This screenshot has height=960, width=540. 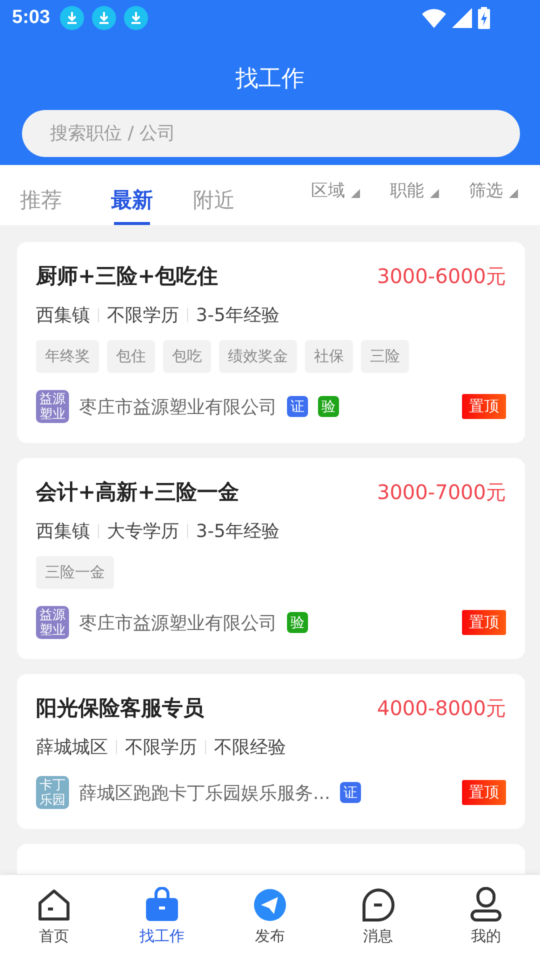 I want to click on nav-item: 找工作, so click(x=162, y=917).